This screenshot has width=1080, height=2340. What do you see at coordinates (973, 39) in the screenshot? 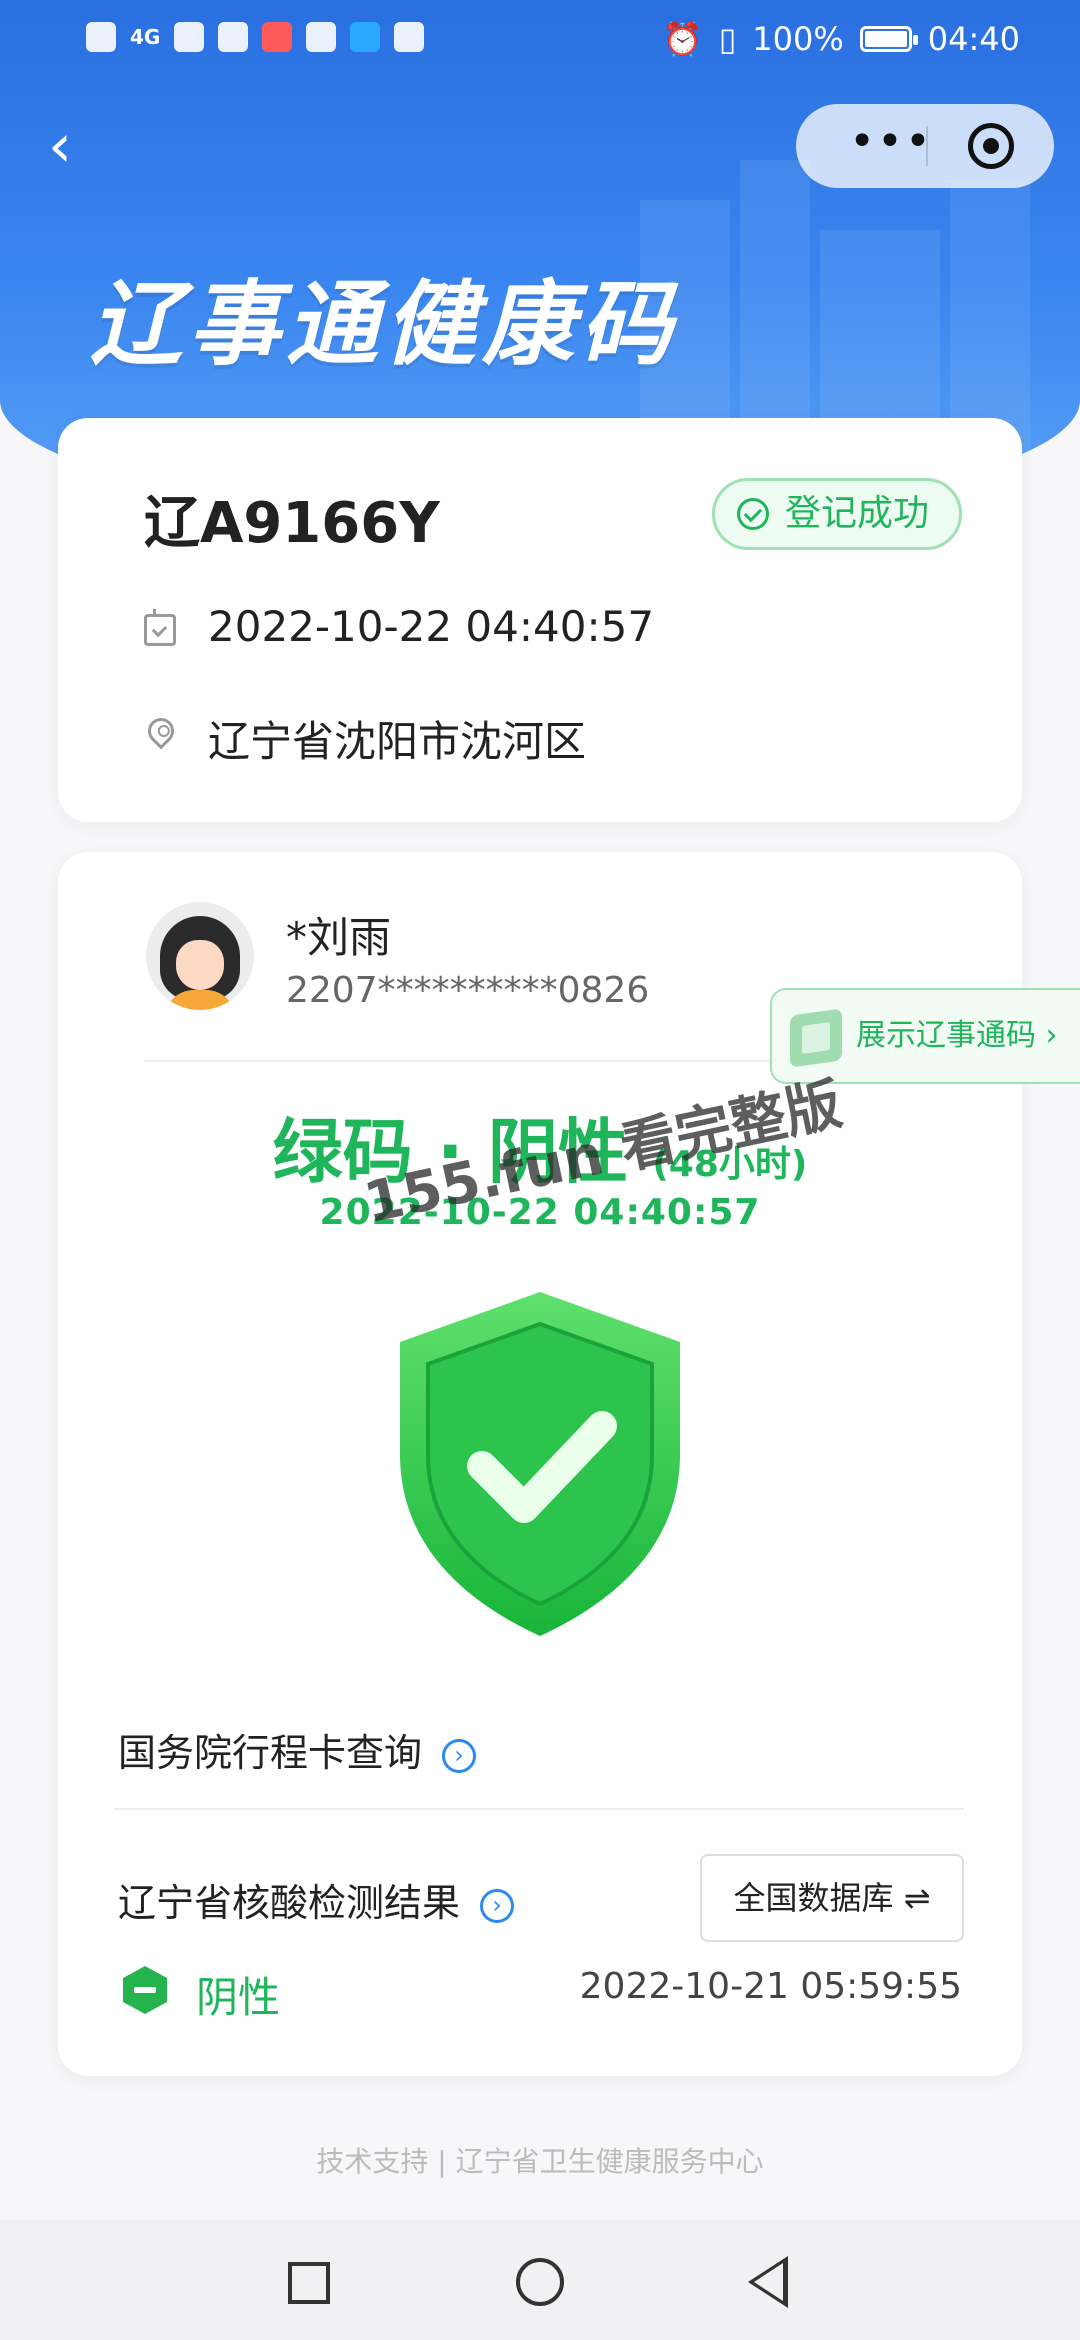
I see `clock: 04:40` at bounding box center [973, 39].